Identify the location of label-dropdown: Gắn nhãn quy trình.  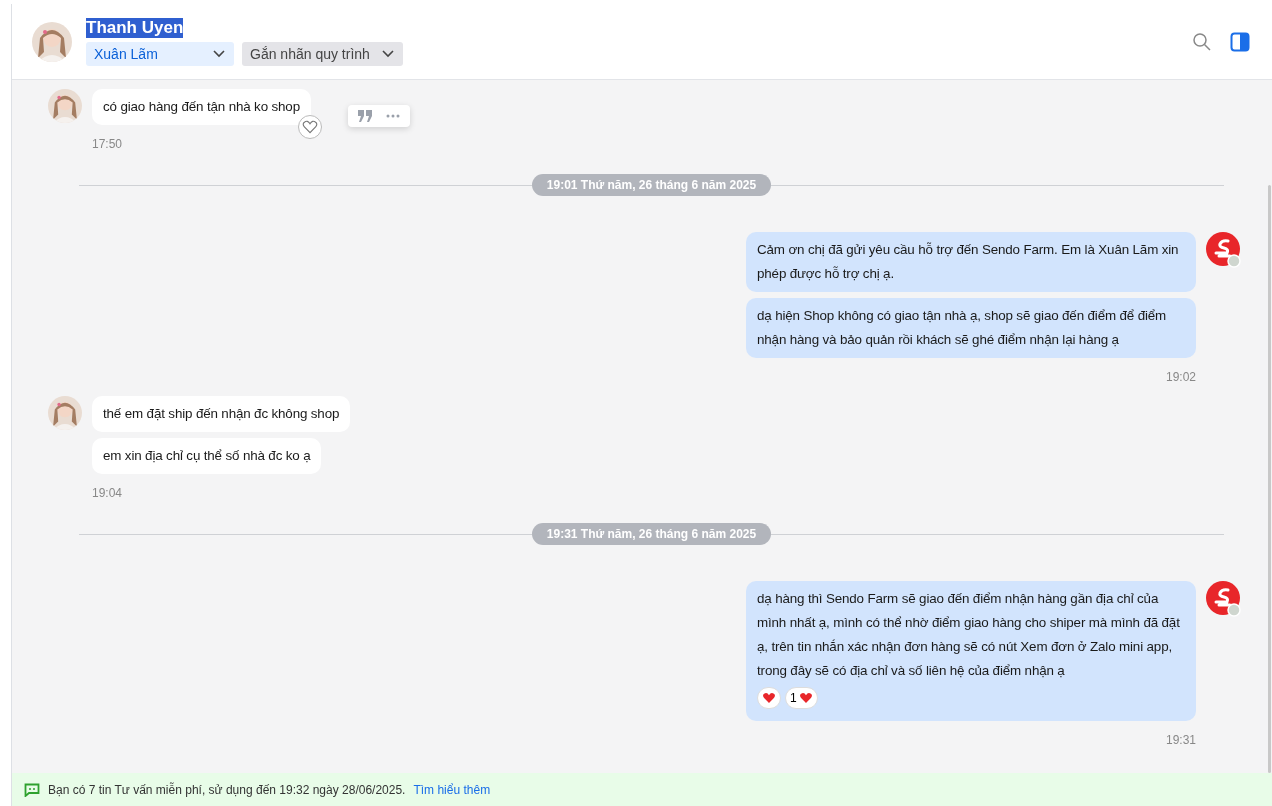
(322, 53).